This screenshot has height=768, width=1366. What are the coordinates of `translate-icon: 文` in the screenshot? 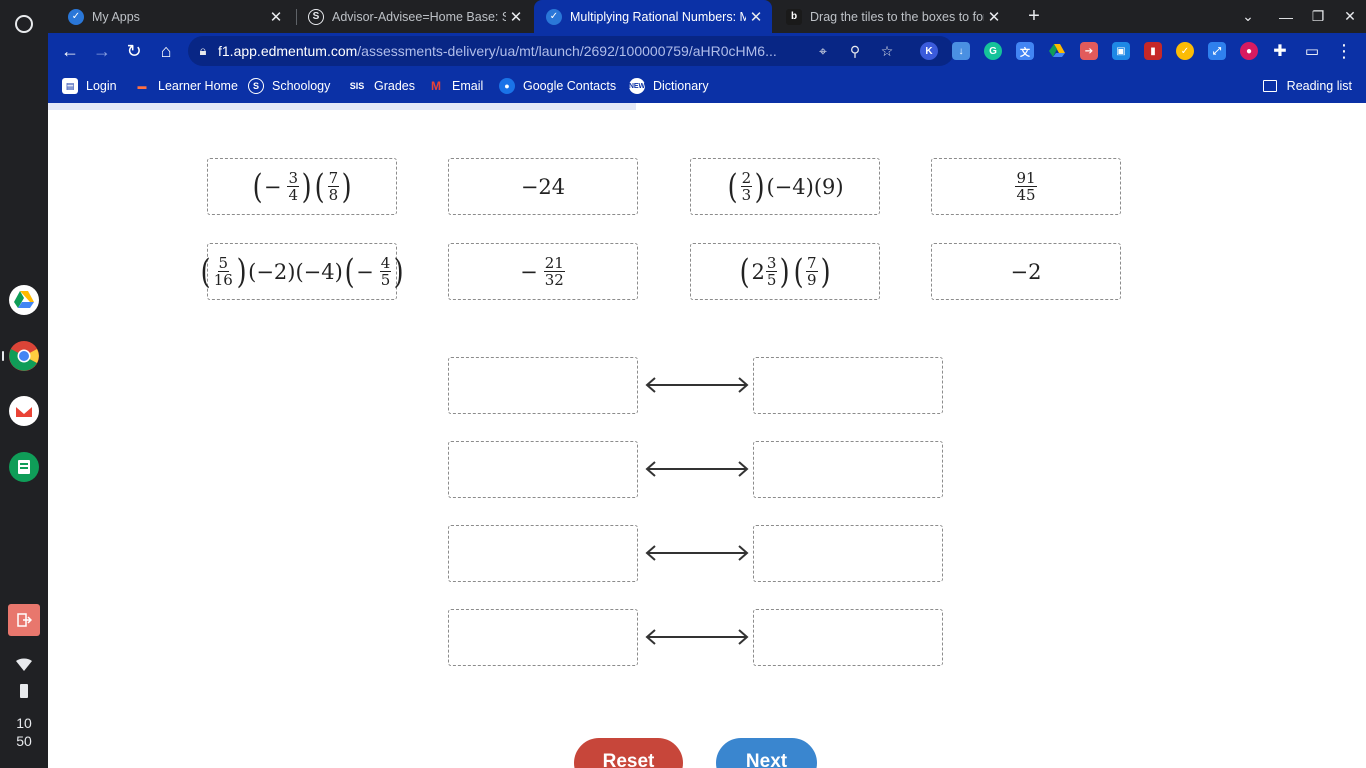 It's located at (1025, 51).